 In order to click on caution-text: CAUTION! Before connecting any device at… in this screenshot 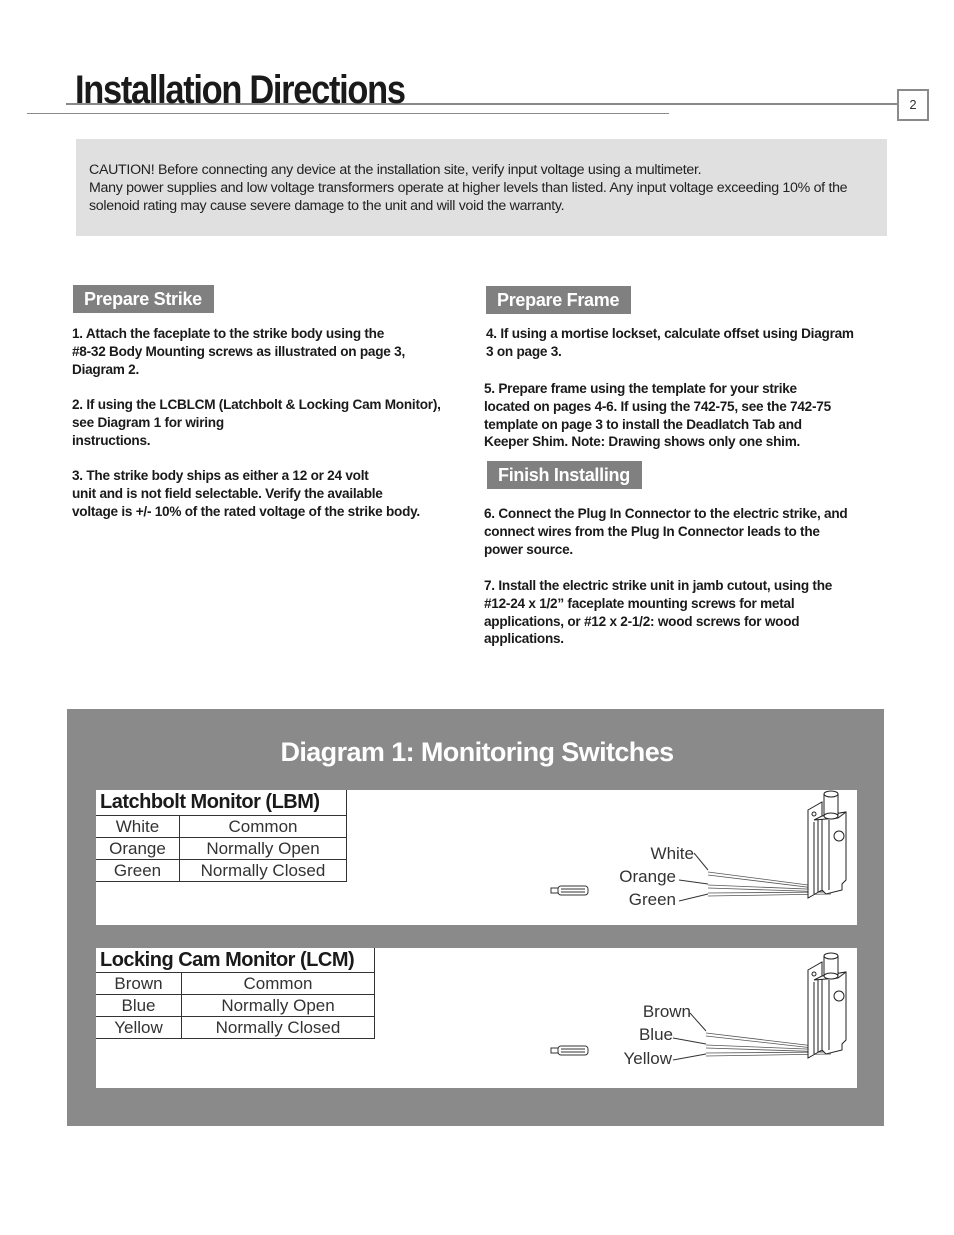, I will do `click(468, 188)`.